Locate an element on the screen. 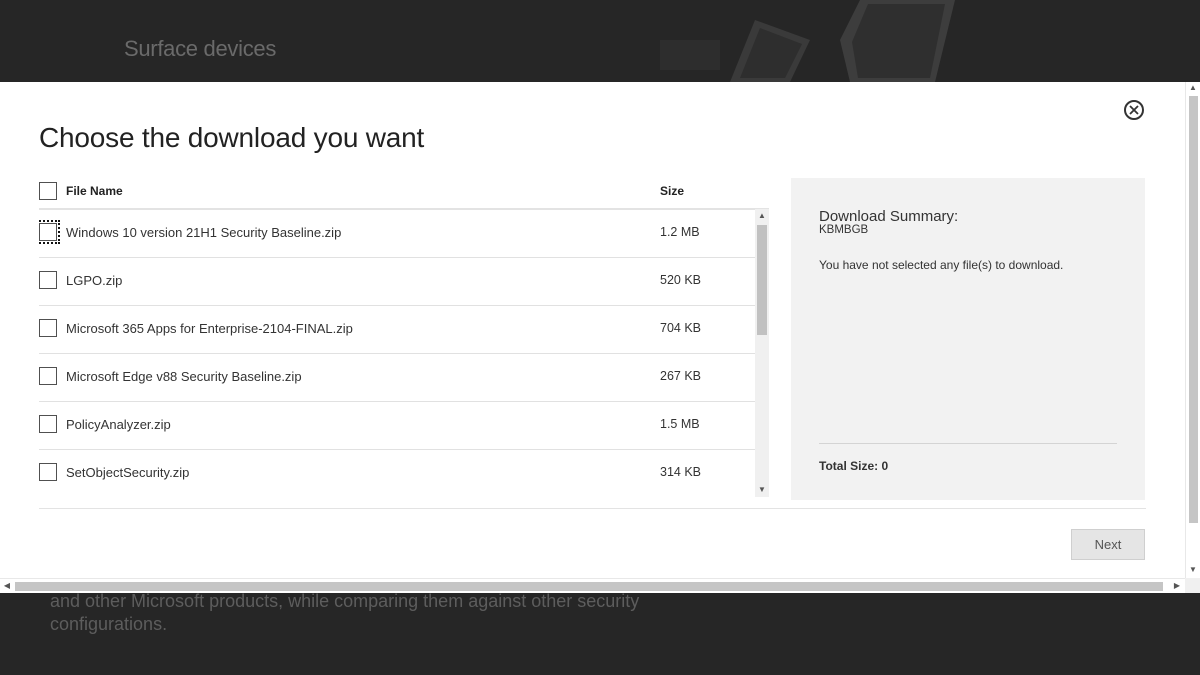 The height and width of the screenshot is (675, 1200). window-vertical-scrollbar: ▲ ▼ is located at coordinates (1192, 330).